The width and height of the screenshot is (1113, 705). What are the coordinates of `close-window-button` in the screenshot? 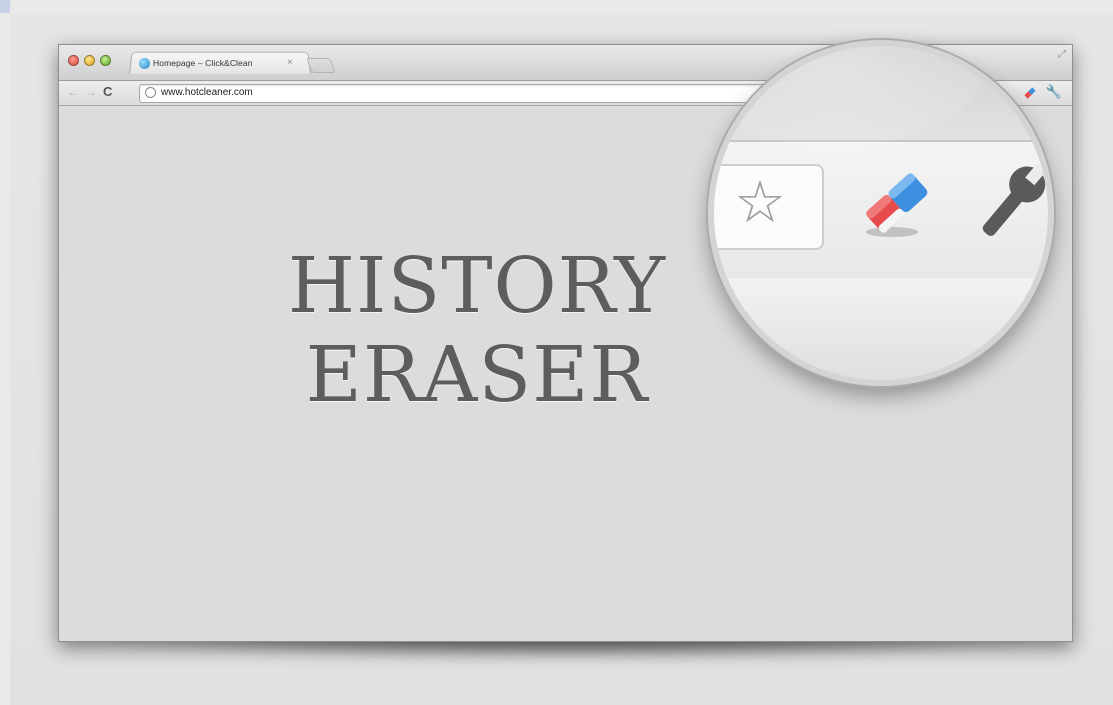 It's located at (73, 60).